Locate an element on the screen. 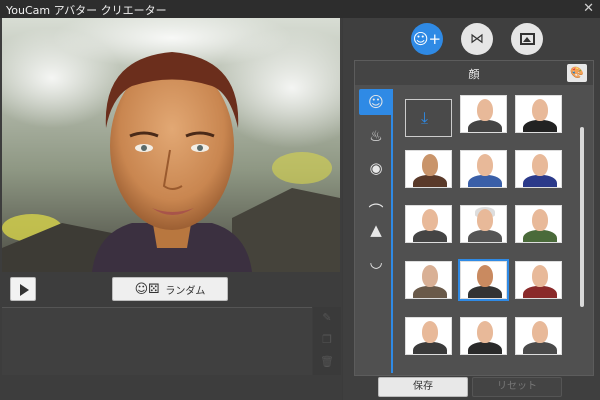 Image resolution: width=600 pixels, height=400 pixels. window-title: YouCam アバター クリエーター is located at coordinates (86, 10).